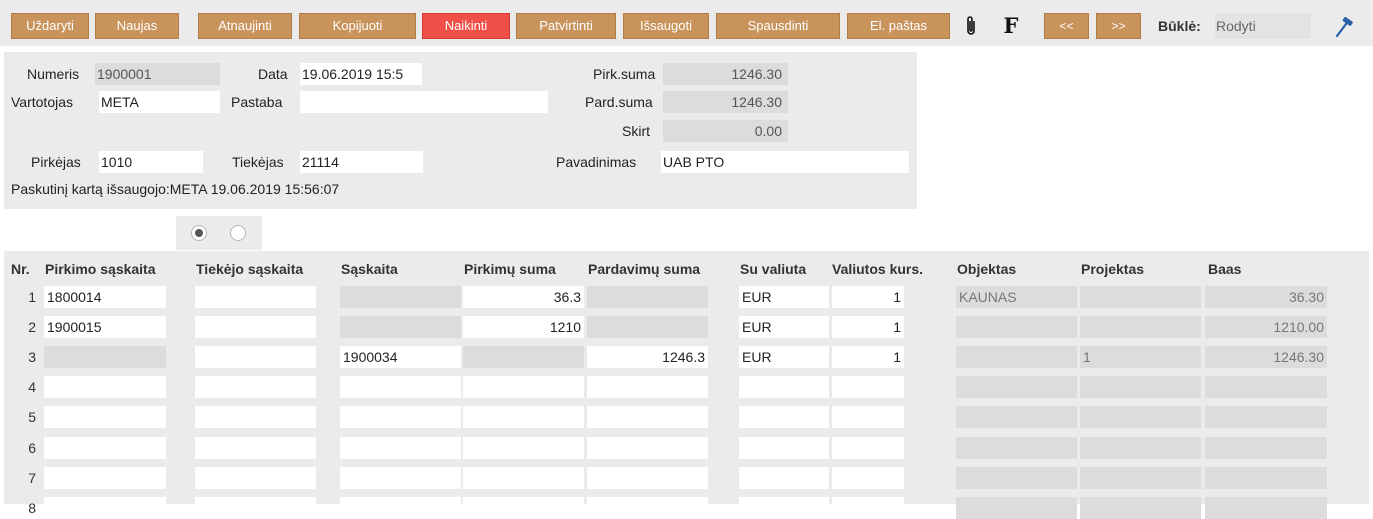  Describe the element at coordinates (105, 327) in the screenshot. I see `cell-pirkimo-saskaita: 1900015` at that location.